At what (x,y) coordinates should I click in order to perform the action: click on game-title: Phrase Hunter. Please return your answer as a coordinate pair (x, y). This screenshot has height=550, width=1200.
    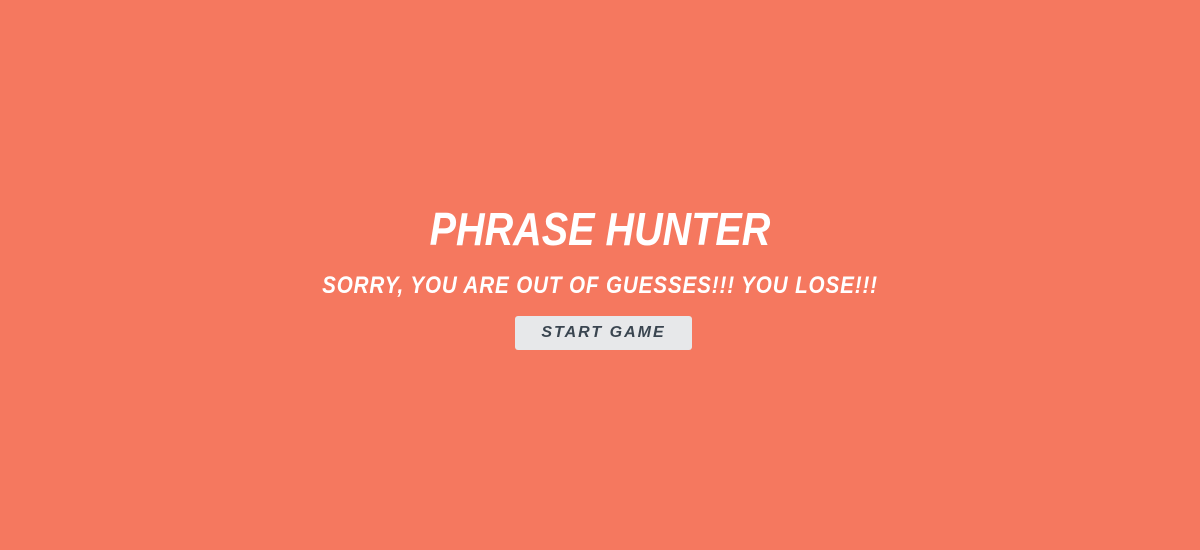
    Looking at the image, I should click on (600, 229).